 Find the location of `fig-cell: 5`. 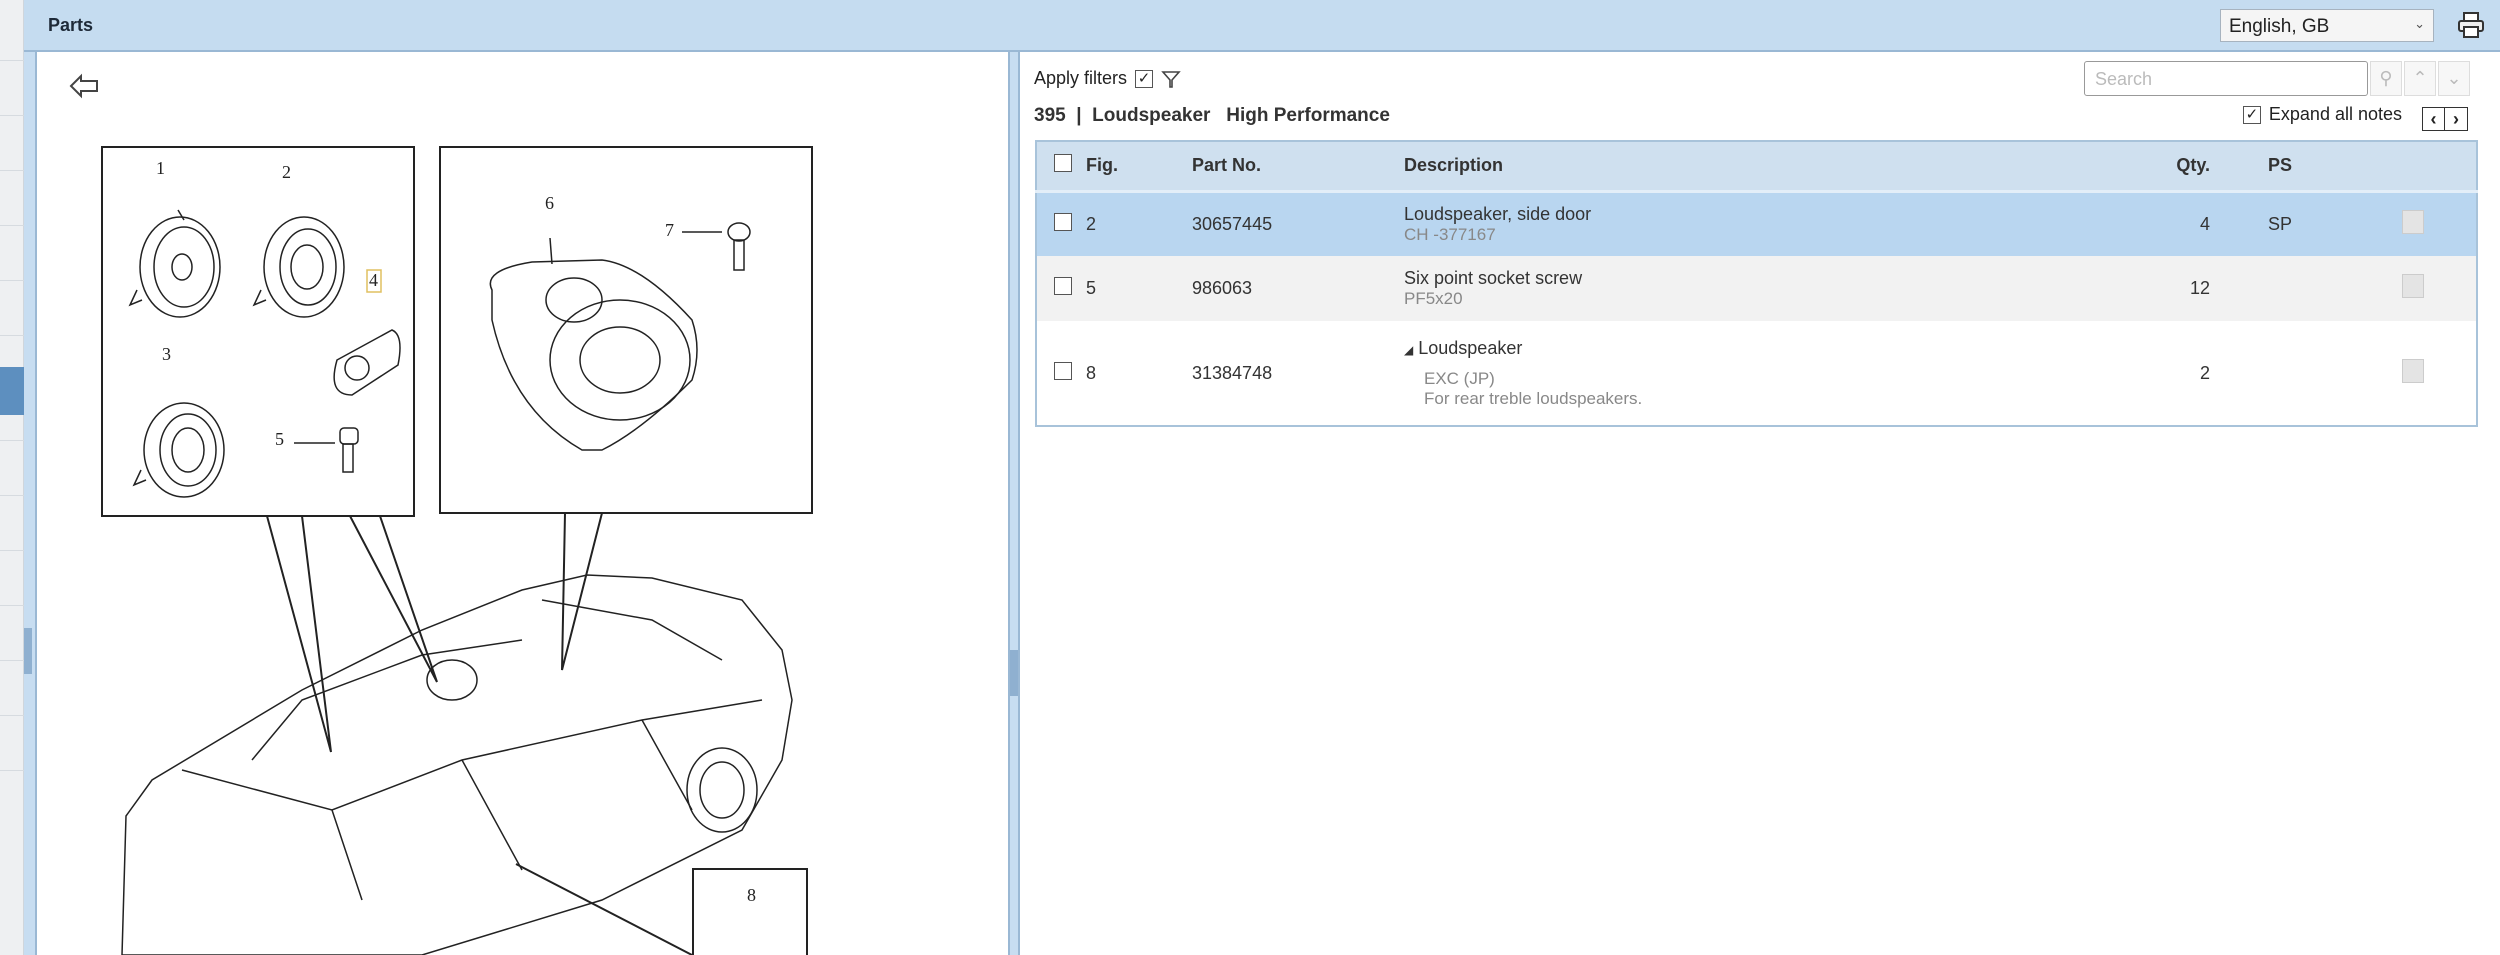

fig-cell: 5 is located at coordinates (1091, 288).